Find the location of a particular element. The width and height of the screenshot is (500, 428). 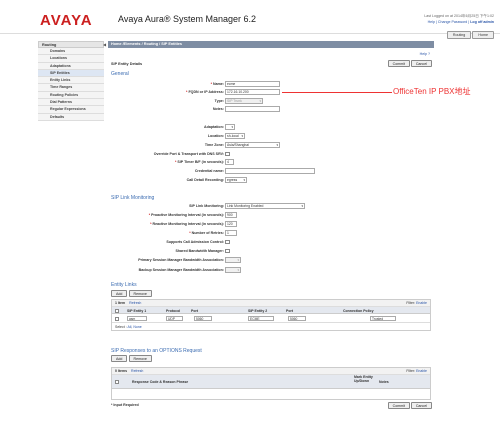

connection-policy-select: Trusted is located at coordinates (383, 318).